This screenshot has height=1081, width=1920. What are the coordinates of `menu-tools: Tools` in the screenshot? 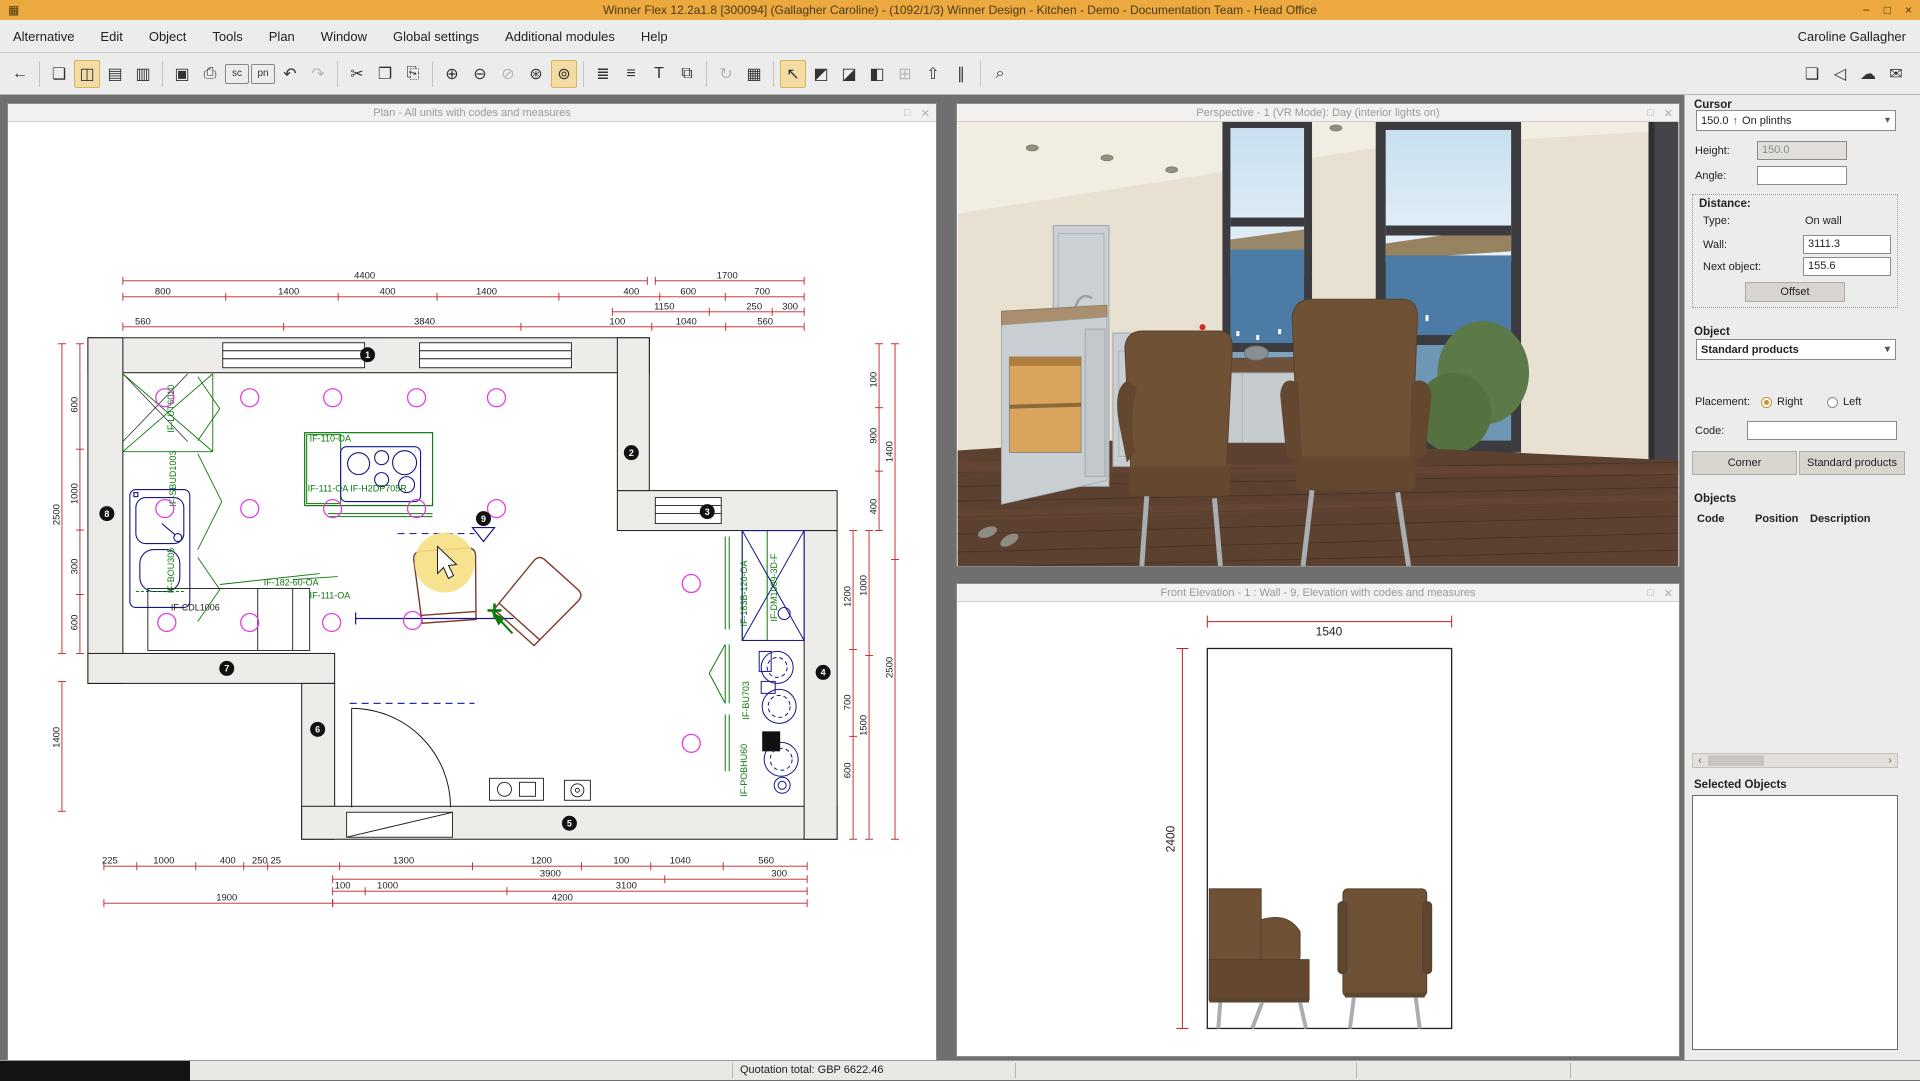 It's located at (227, 36).